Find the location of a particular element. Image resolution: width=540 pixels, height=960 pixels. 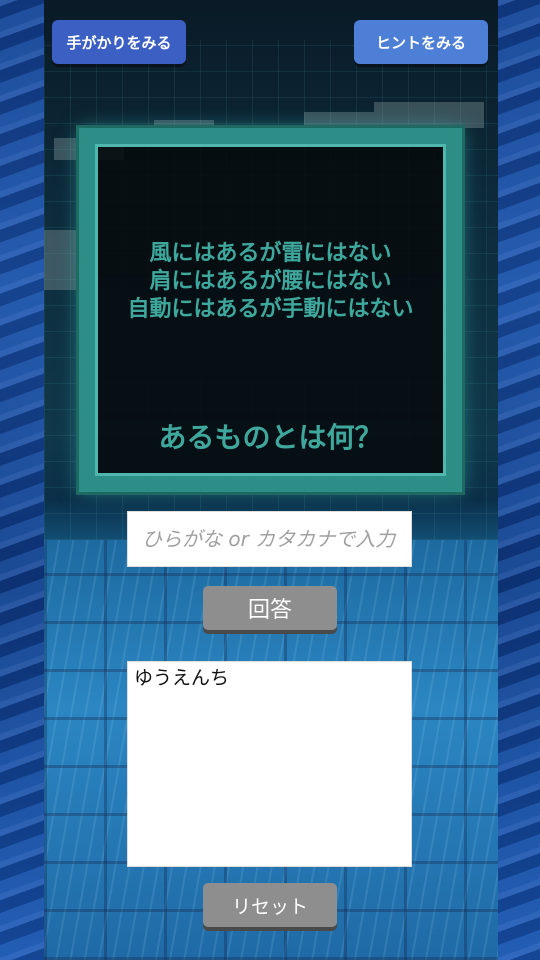

history-entry: ゆうえんち is located at coordinates (182, 678).